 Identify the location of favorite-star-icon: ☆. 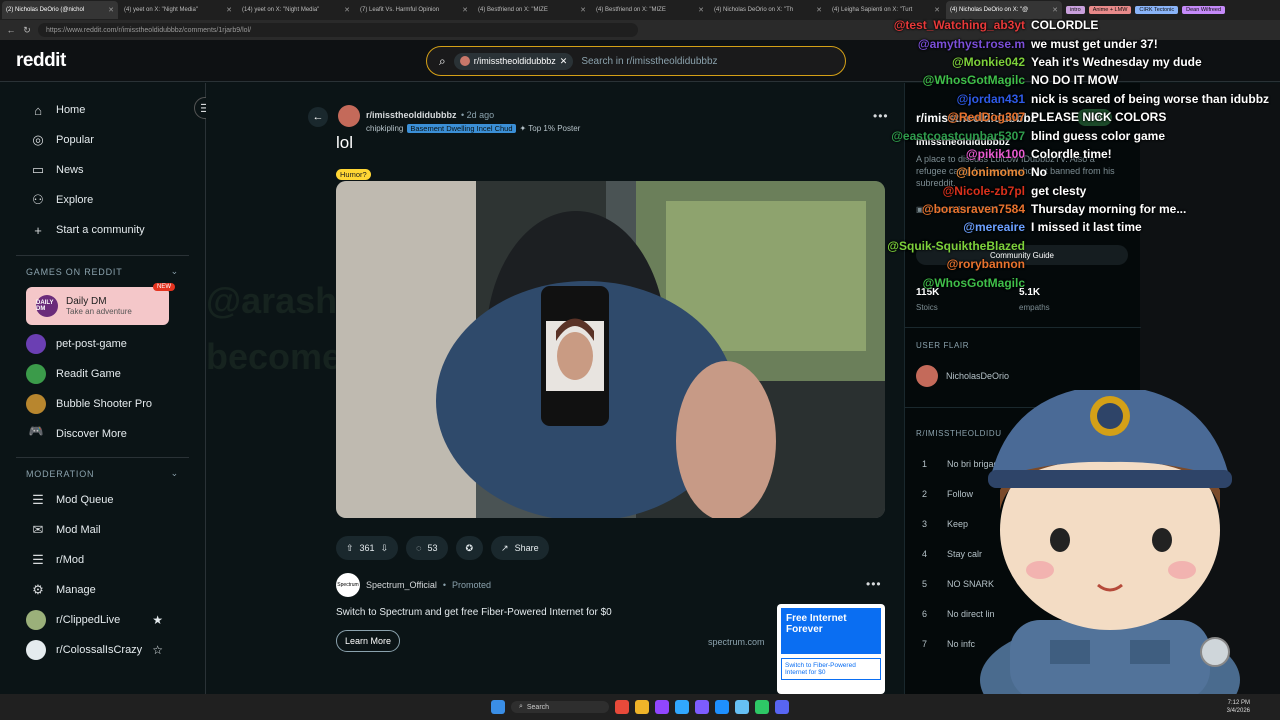
(157, 650).